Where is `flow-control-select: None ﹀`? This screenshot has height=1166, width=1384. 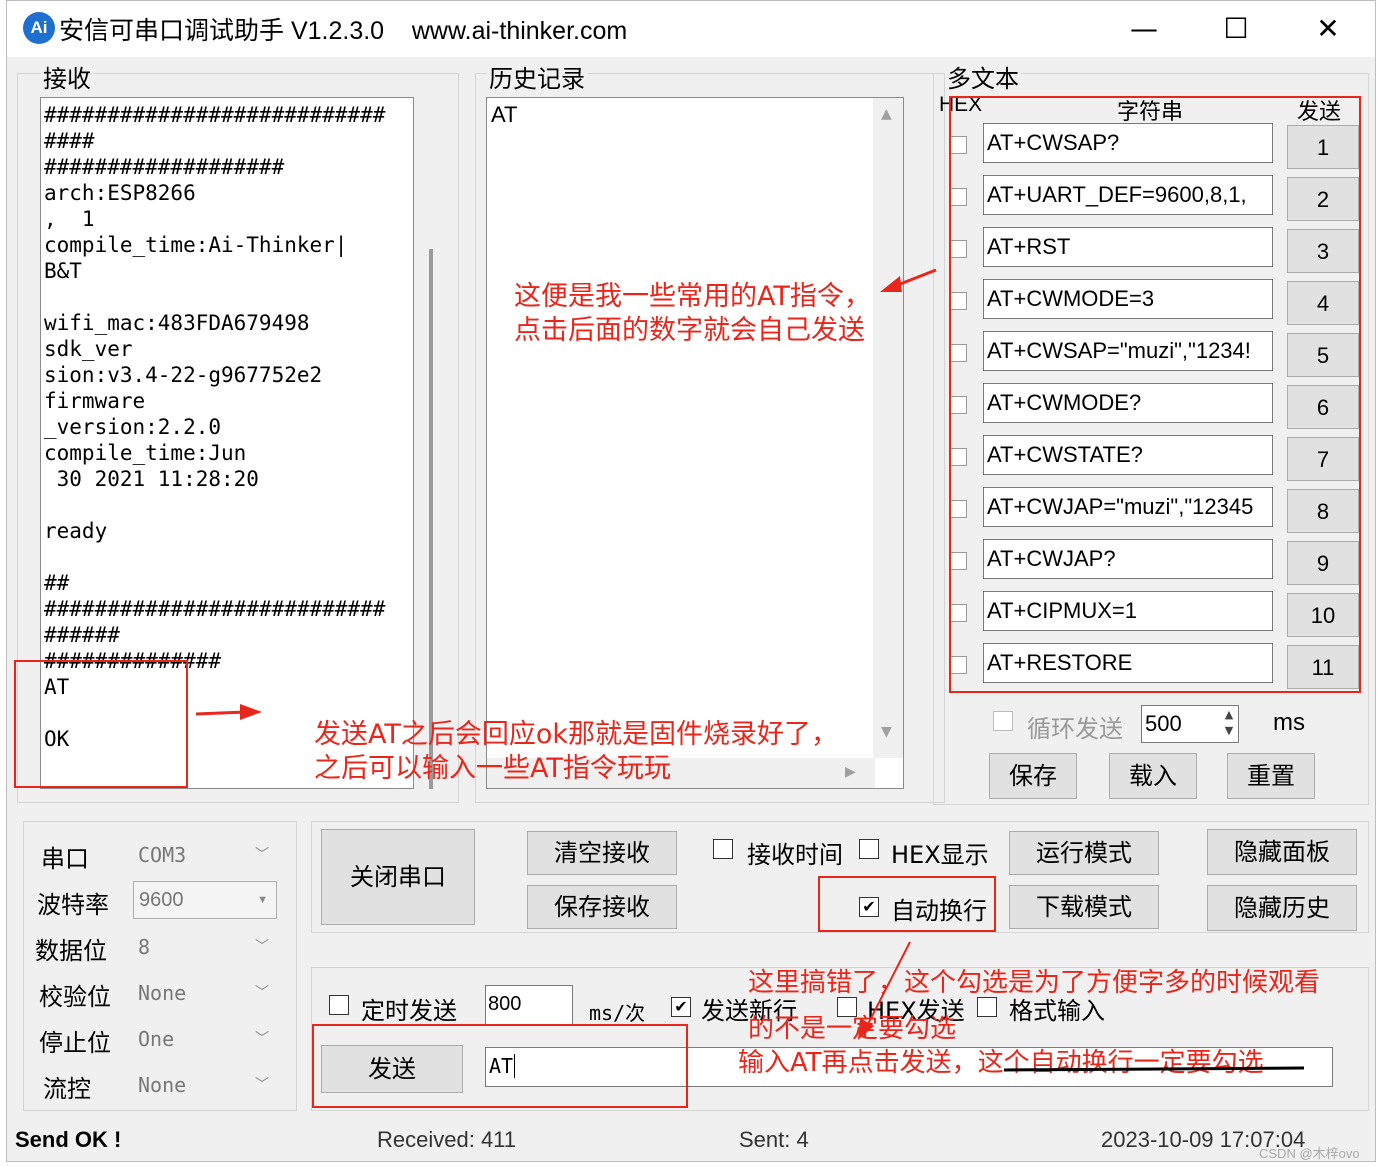 flow-control-select: None ﹀ is located at coordinates (205, 1086).